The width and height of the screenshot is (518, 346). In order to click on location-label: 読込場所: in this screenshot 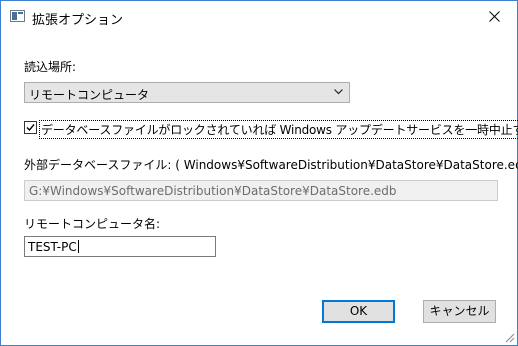, I will do `click(50, 67)`.